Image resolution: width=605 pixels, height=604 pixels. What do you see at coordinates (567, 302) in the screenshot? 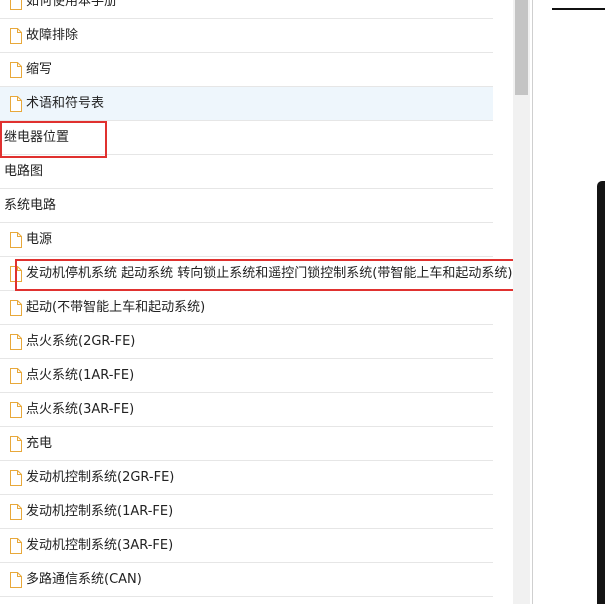
I see `content-pane` at bounding box center [567, 302].